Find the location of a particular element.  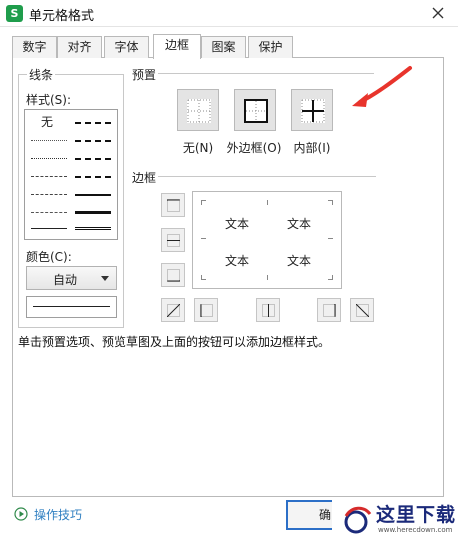

border-inside-vertical-button is located at coordinates (268, 310).